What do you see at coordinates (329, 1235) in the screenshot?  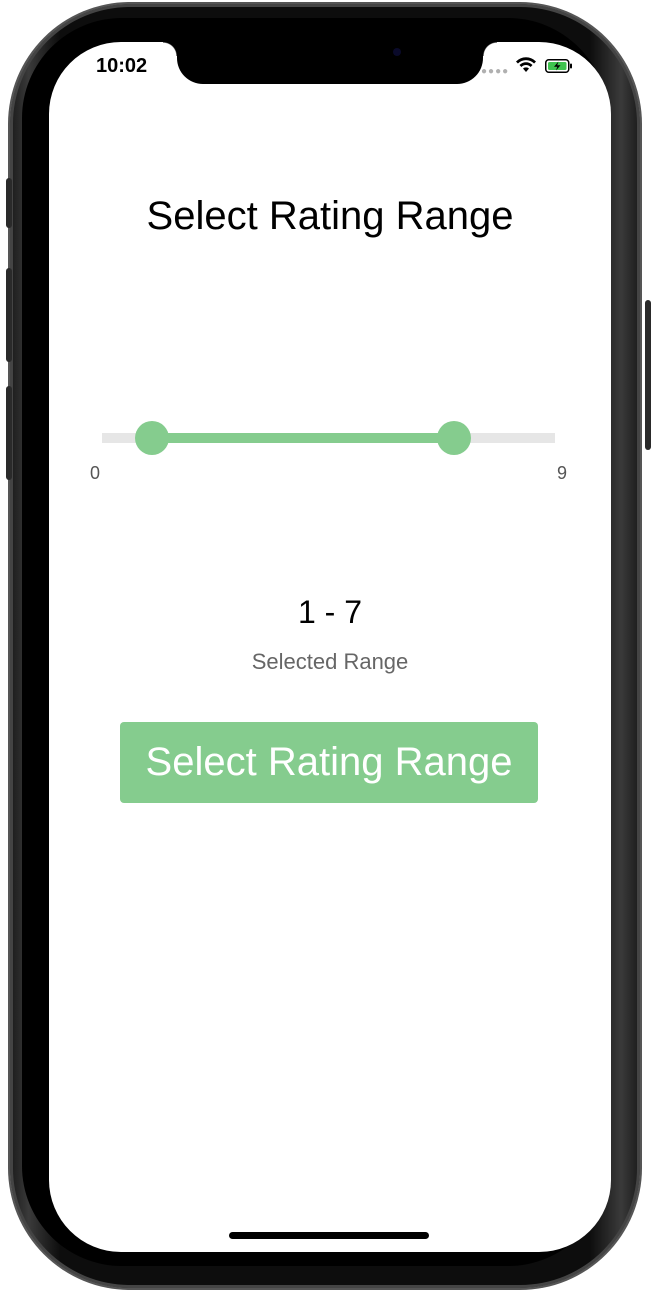 I see `home-indicator` at bounding box center [329, 1235].